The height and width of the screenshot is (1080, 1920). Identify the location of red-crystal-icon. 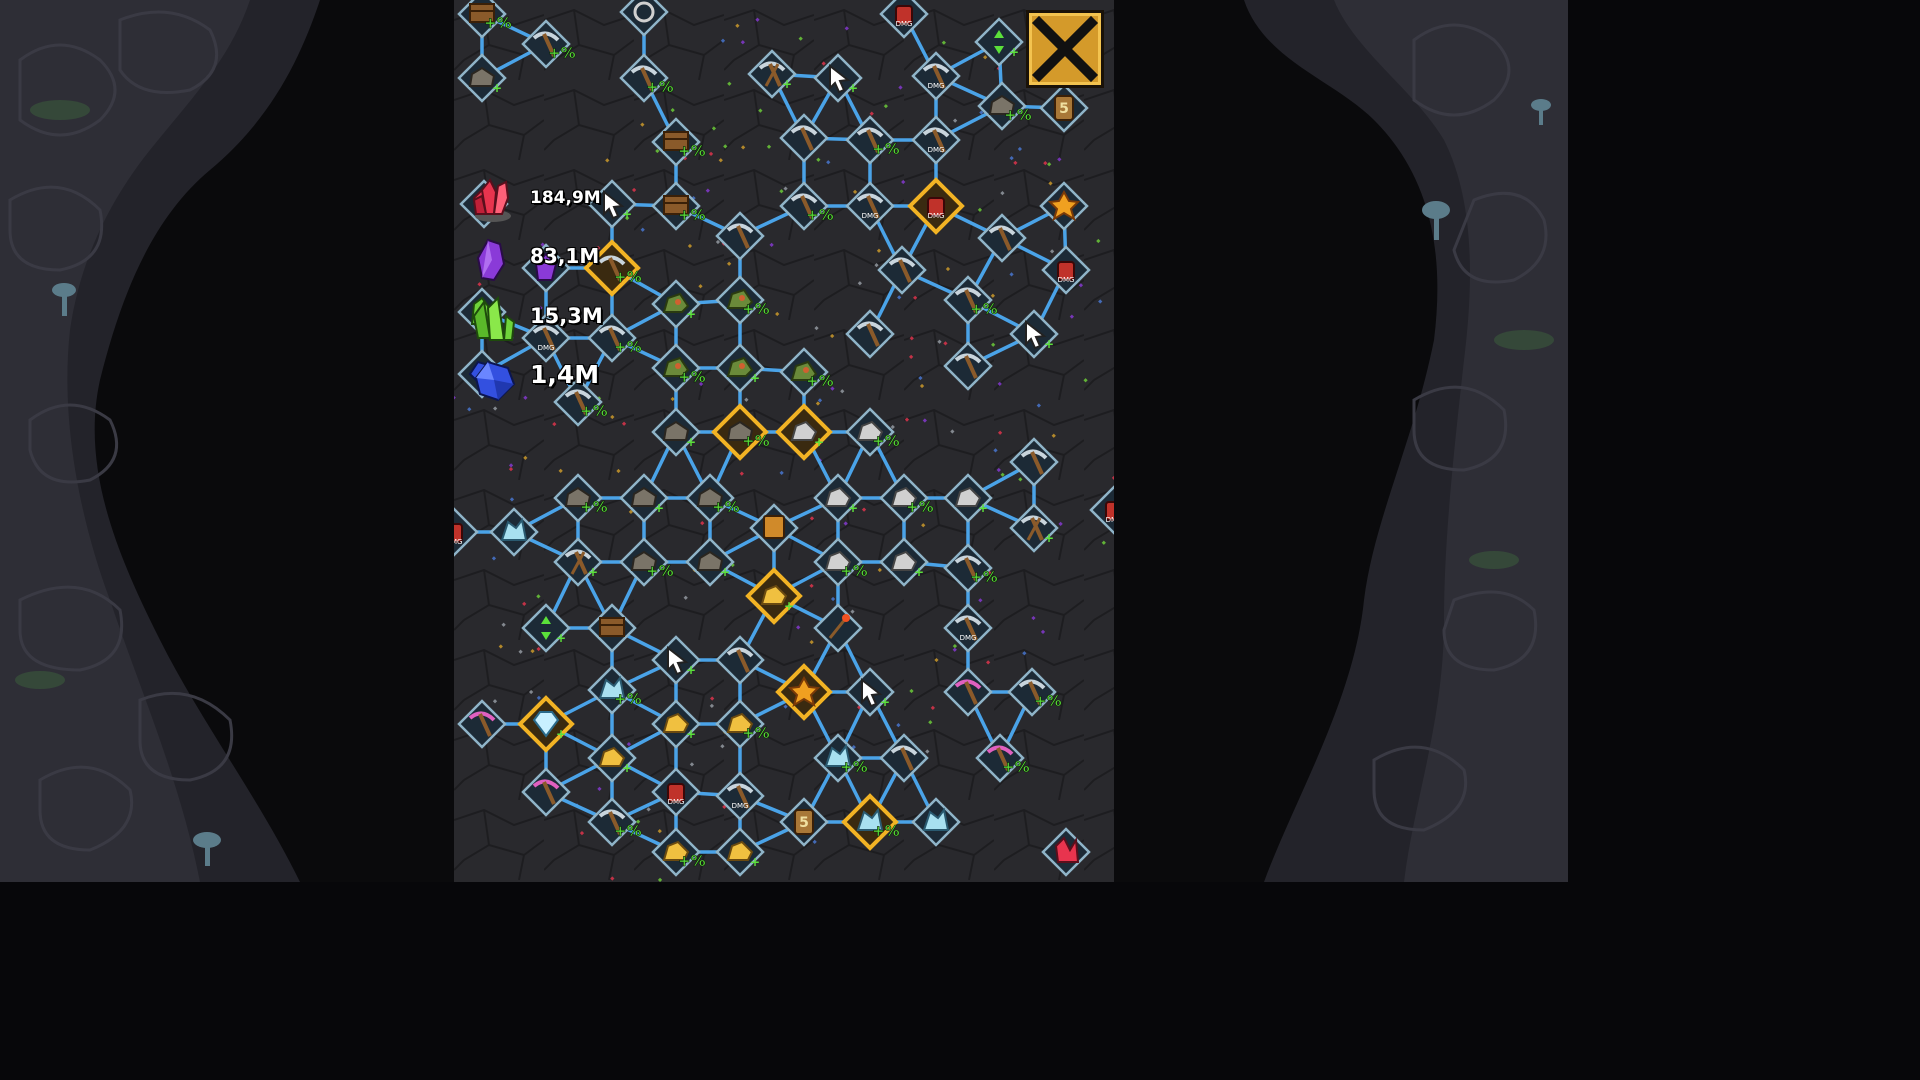
(491, 200).